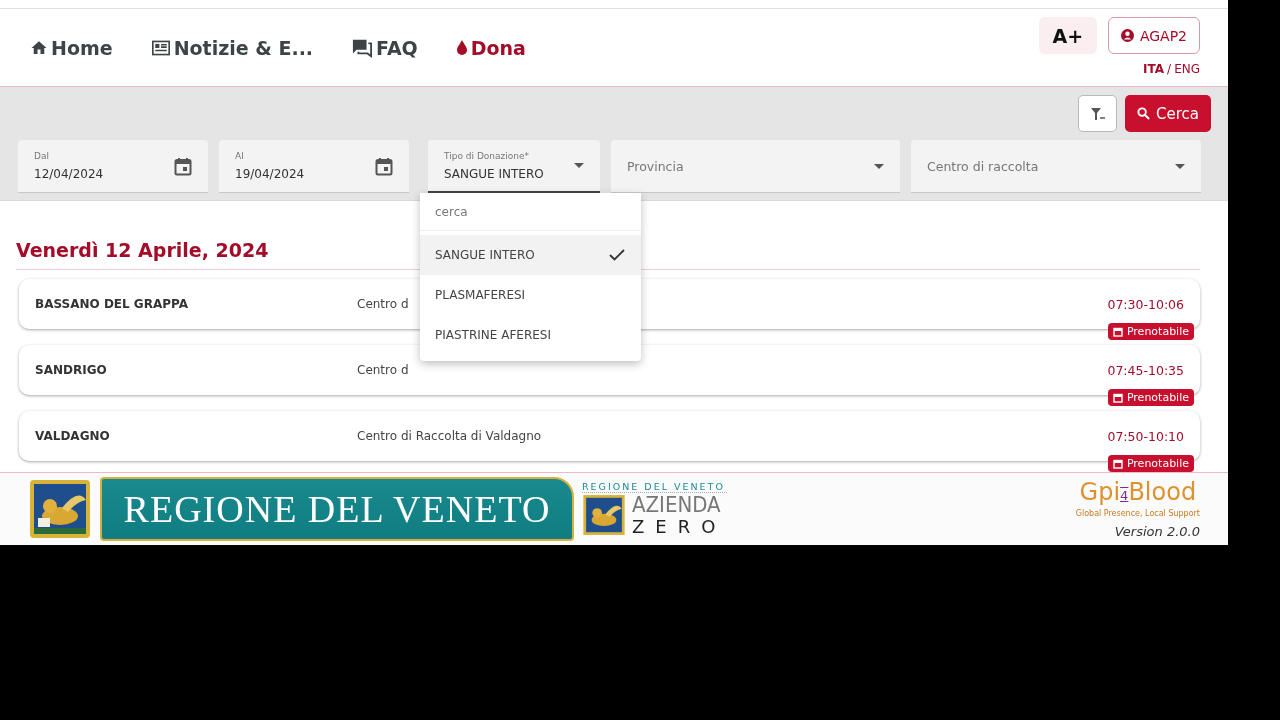 This screenshot has width=1280, height=720. Describe the element at coordinates (362, 47) in the screenshot. I see `chat-question-icon` at that location.